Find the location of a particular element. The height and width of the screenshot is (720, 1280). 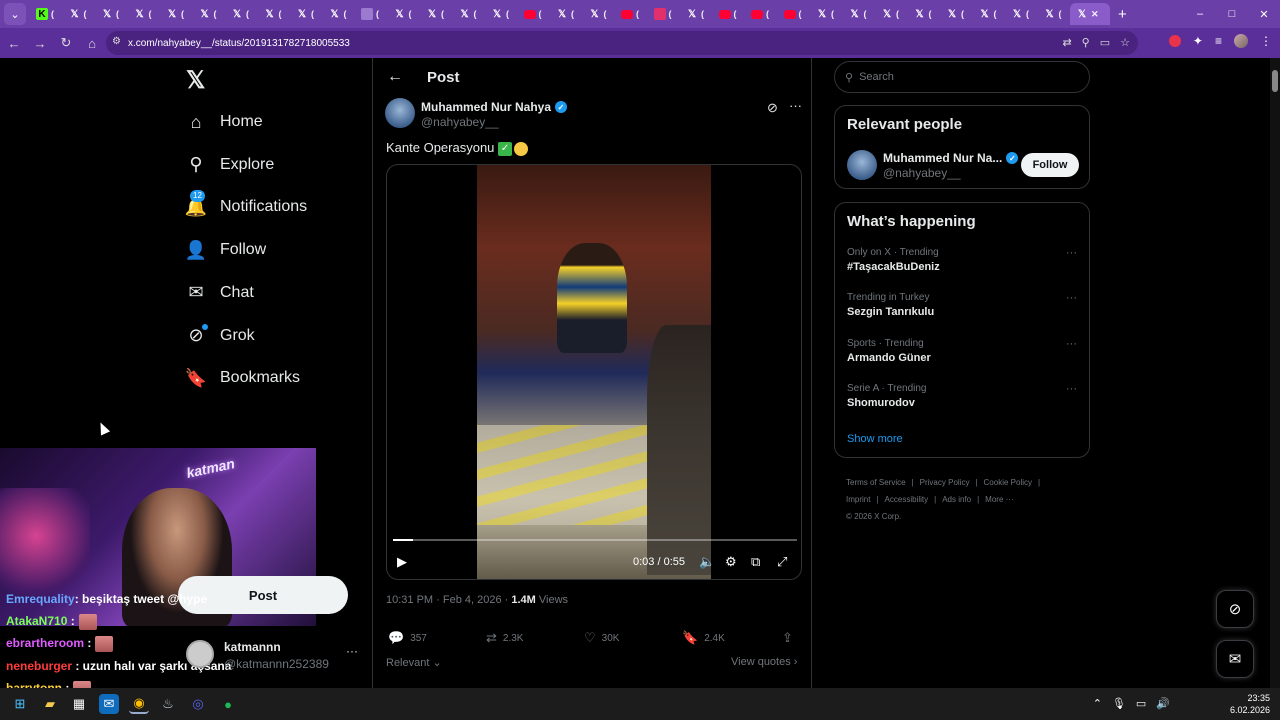

nav-item-follow: 👤 Follow is located at coordinates (225, 250).